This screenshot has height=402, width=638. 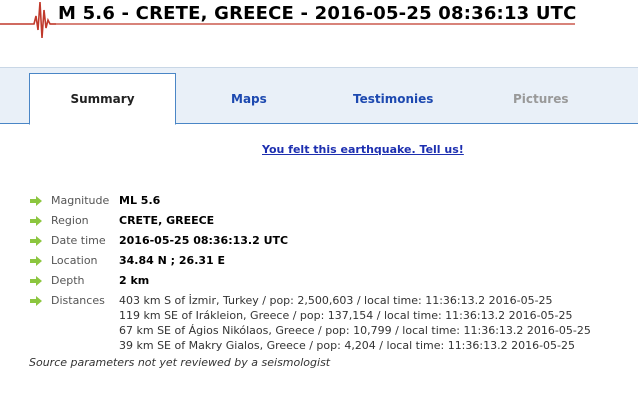 I want to click on location-value: 34.84 N ; 26.31 E, so click(x=172, y=260).